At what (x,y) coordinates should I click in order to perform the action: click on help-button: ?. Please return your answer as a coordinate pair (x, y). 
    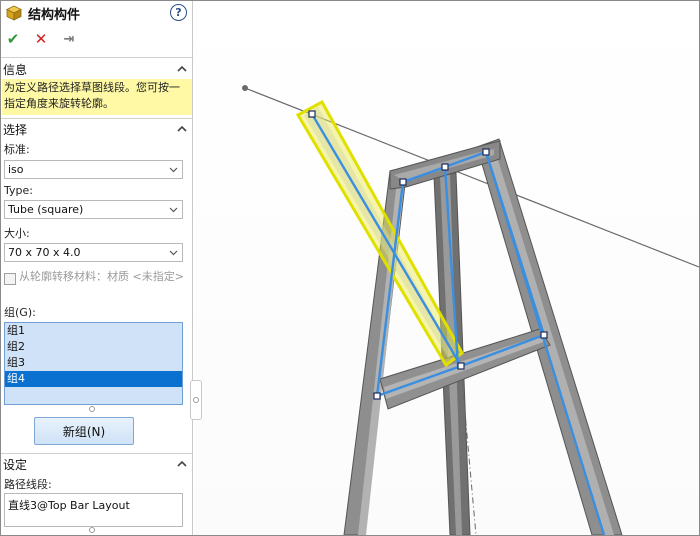
    Looking at the image, I should click on (178, 12).